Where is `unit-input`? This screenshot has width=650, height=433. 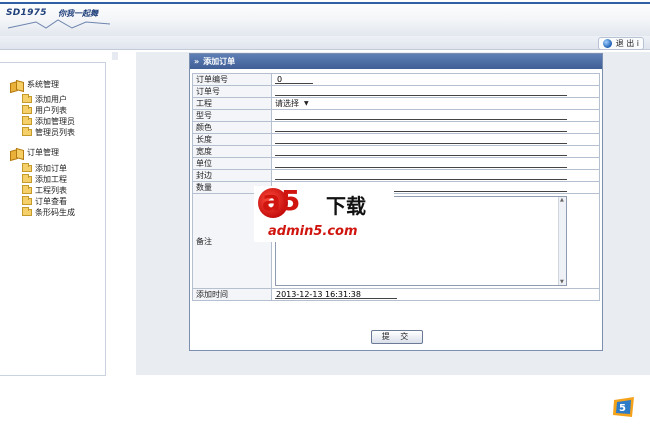 unit-input is located at coordinates (421, 163).